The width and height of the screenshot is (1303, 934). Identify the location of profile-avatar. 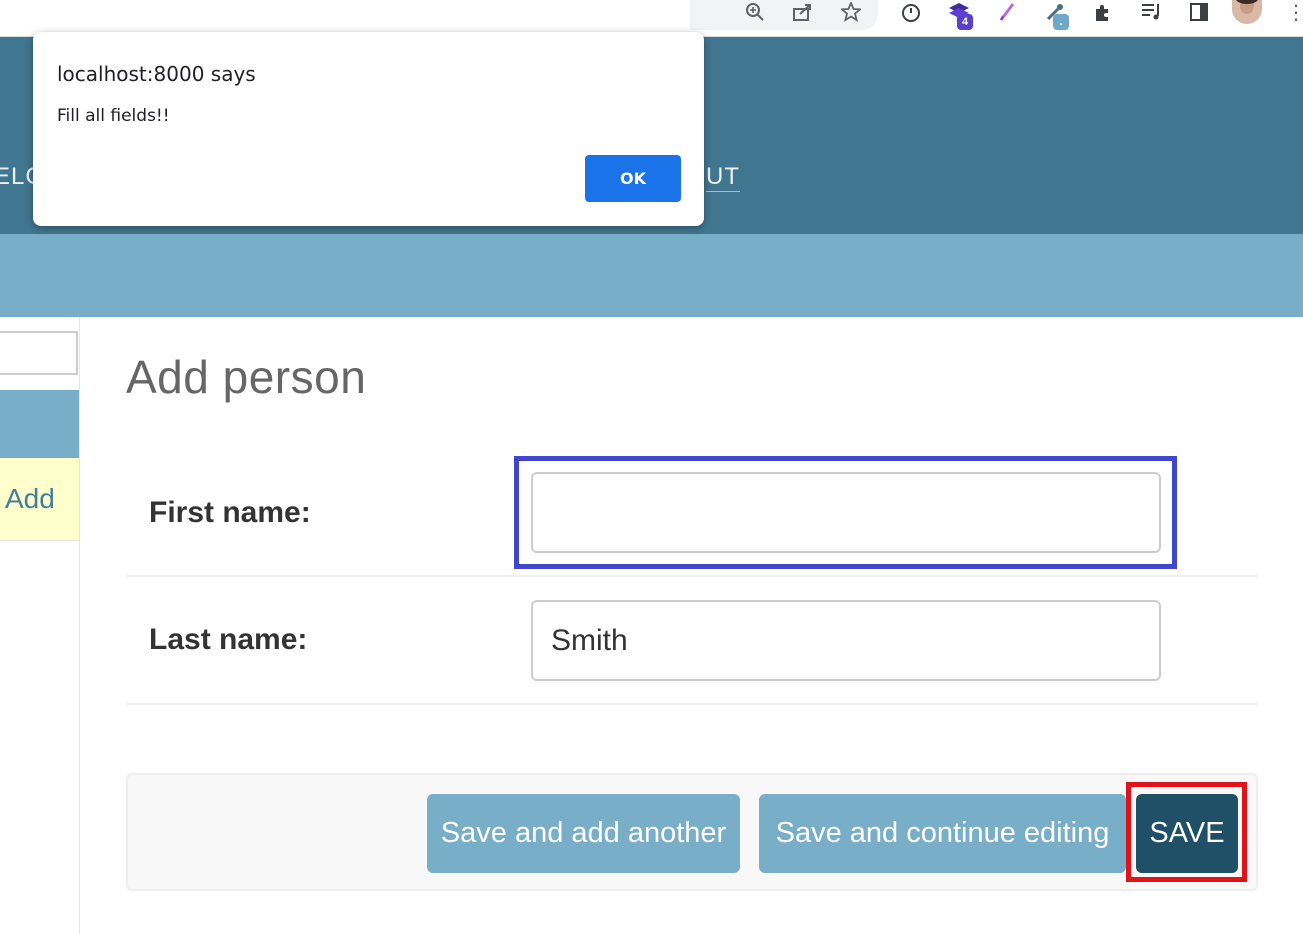
(1247, 12).